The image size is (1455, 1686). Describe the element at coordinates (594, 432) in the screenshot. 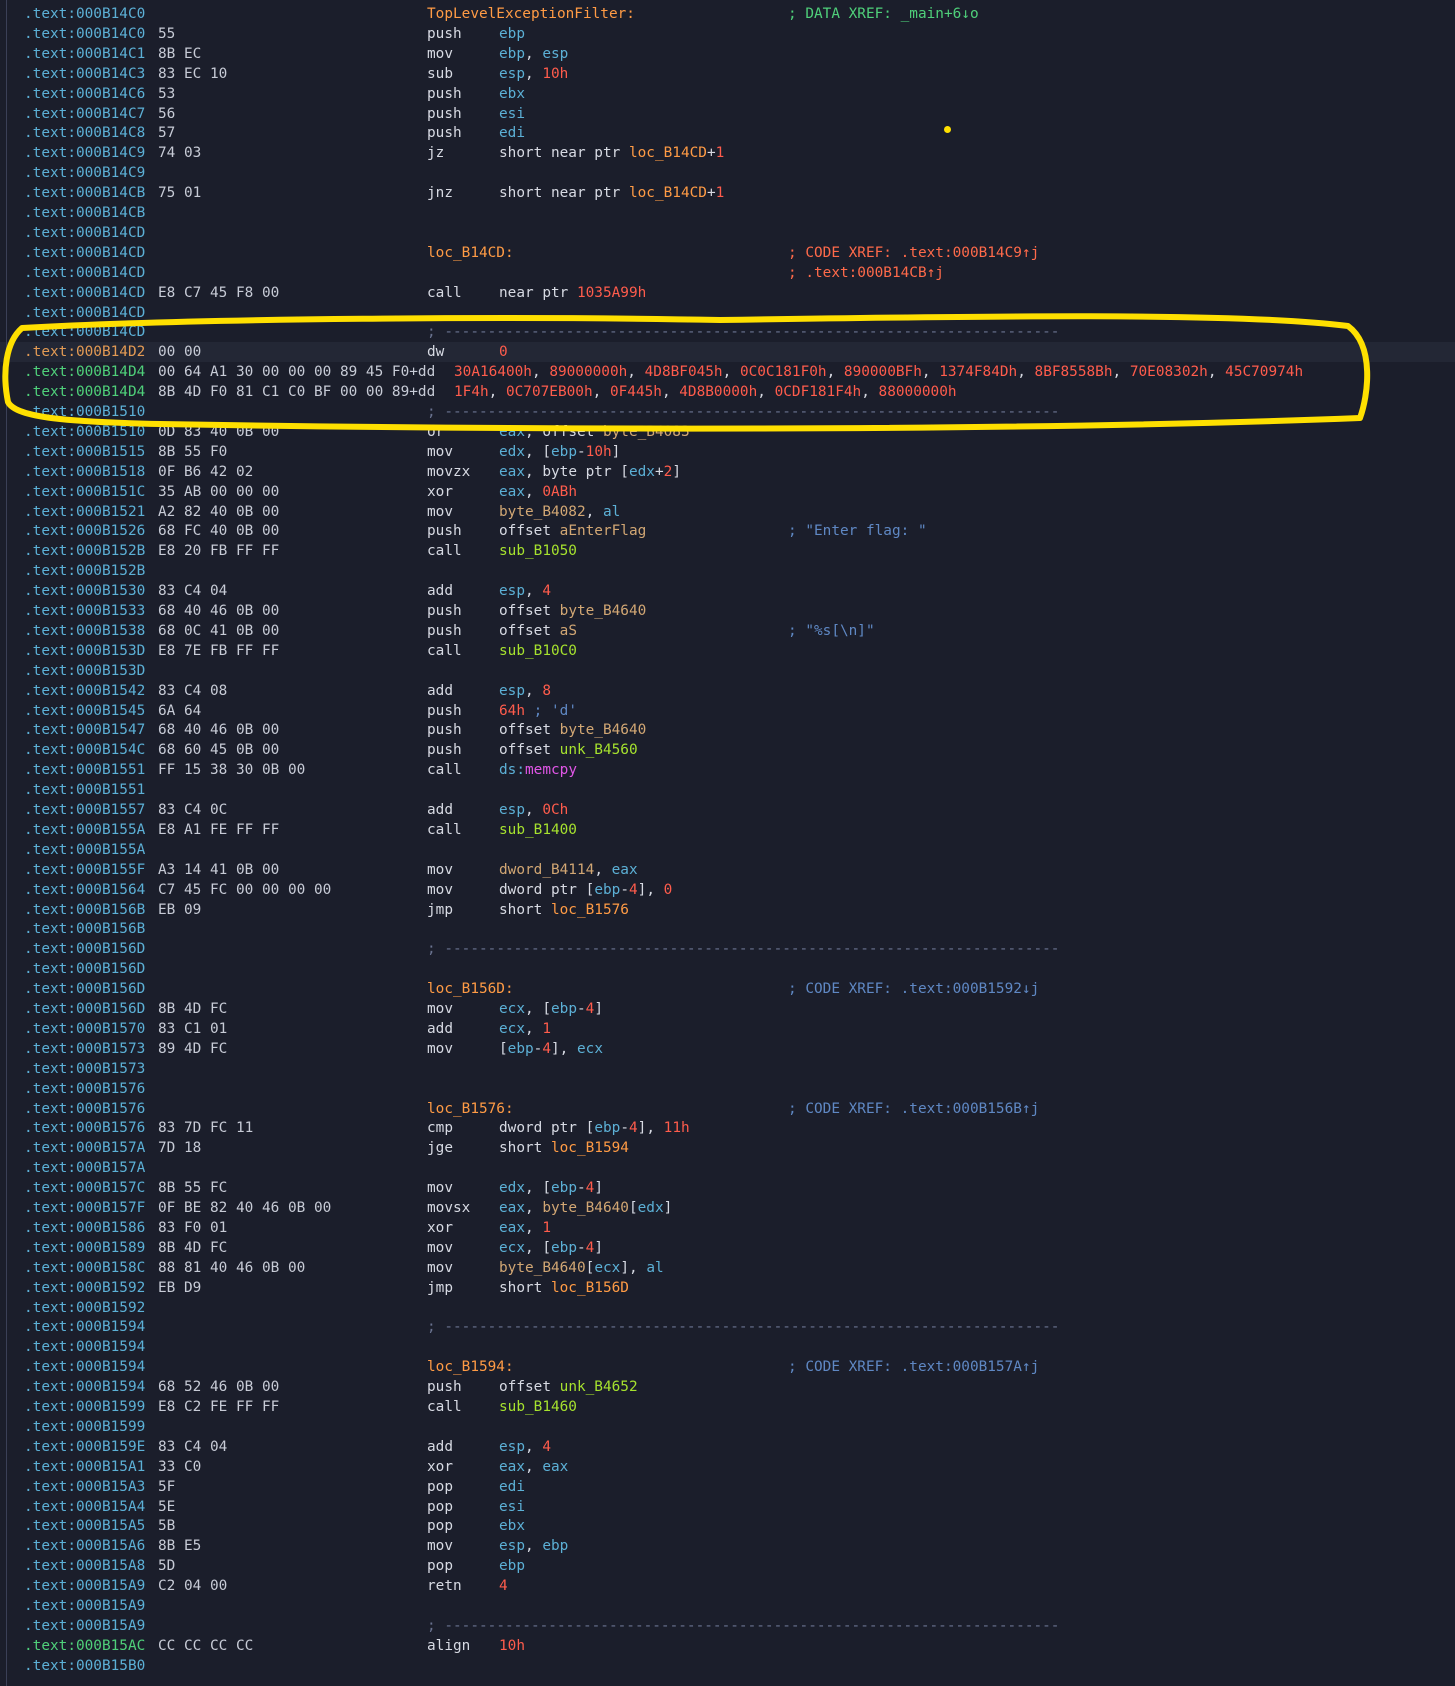

I see `operands: eax, offset byte_B4083` at that location.